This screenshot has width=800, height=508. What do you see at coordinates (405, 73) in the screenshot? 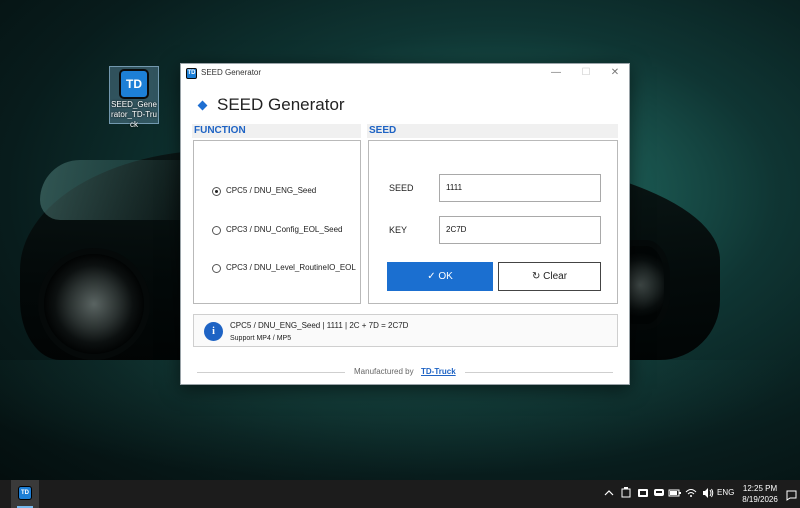
I see `title-bar: TD SEED Generator — ☐ ✕` at bounding box center [405, 73].